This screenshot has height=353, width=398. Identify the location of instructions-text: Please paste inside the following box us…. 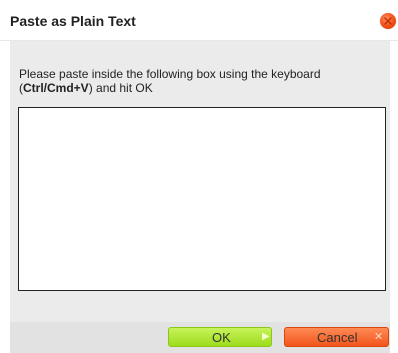
(201, 81).